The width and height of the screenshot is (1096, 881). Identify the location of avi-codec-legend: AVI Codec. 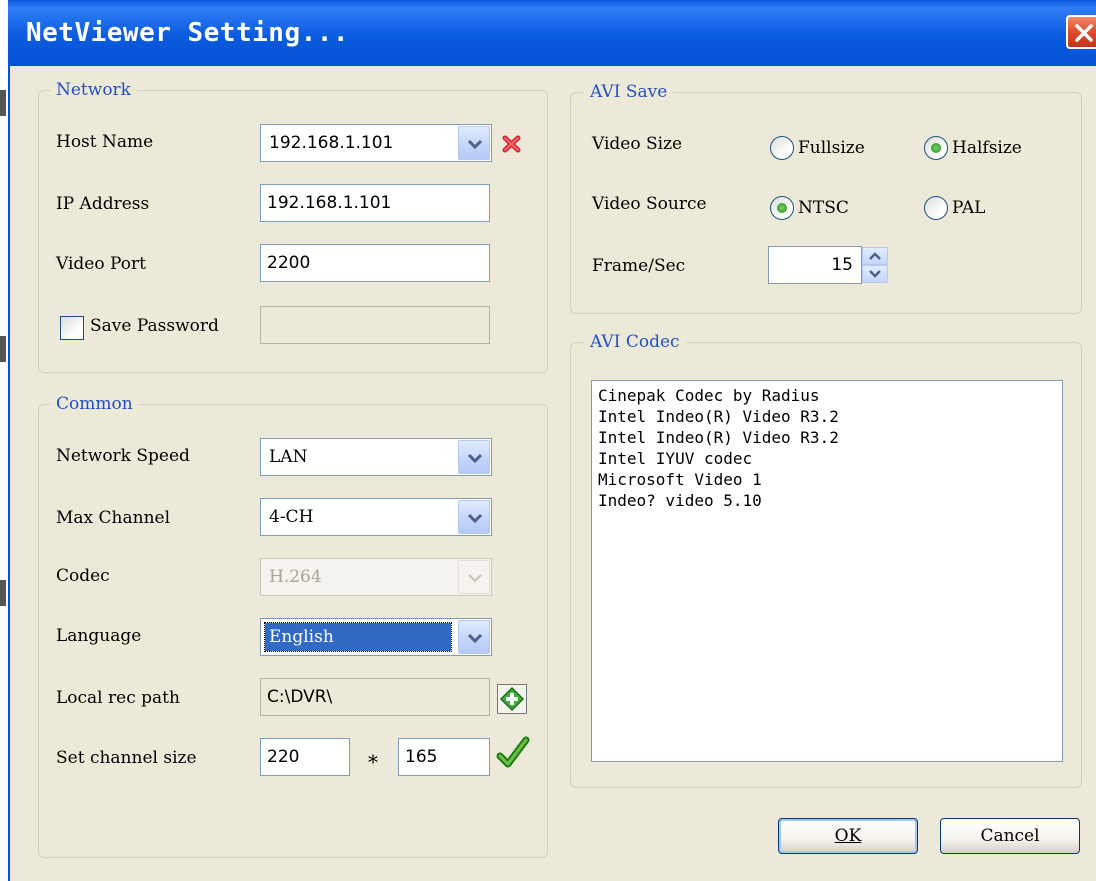
(635, 342).